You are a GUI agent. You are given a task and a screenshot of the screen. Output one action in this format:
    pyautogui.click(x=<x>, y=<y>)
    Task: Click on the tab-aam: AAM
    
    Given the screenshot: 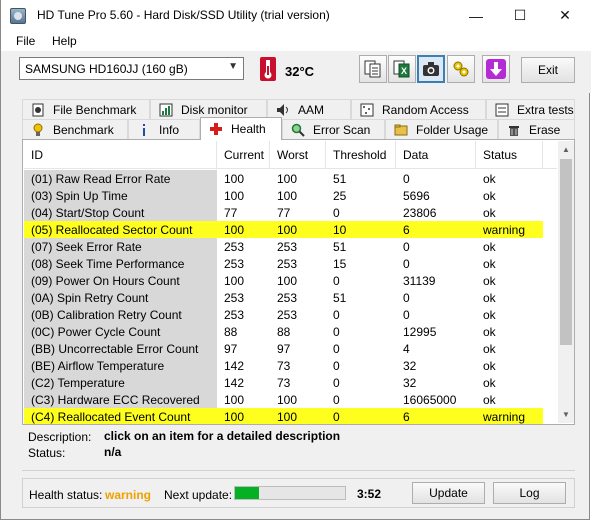 What is the action you would take?
    pyautogui.click(x=309, y=109)
    